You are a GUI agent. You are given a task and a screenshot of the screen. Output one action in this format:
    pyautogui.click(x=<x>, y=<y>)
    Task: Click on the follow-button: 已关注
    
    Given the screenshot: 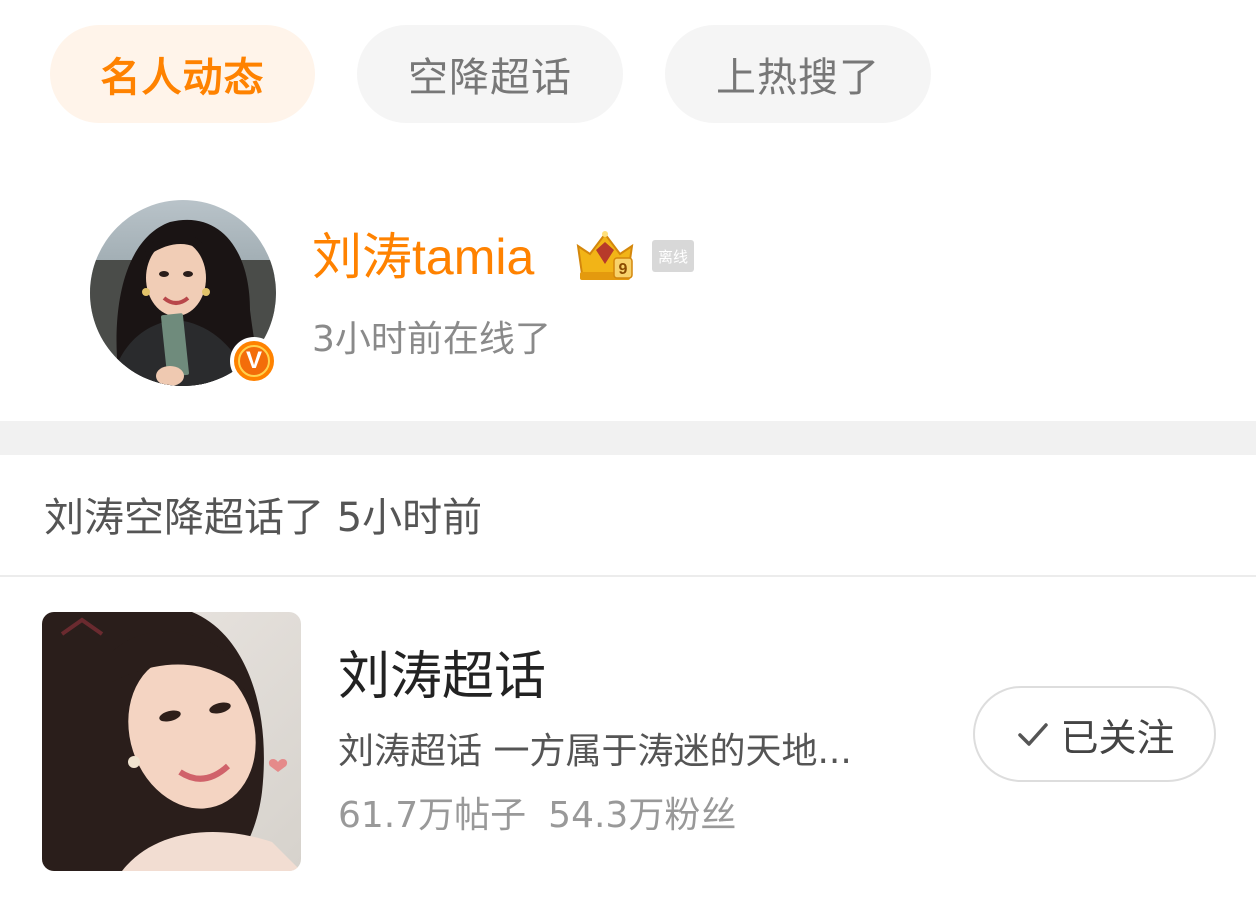 What is the action you would take?
    pyautogui.click(x=1094, y=734)
    